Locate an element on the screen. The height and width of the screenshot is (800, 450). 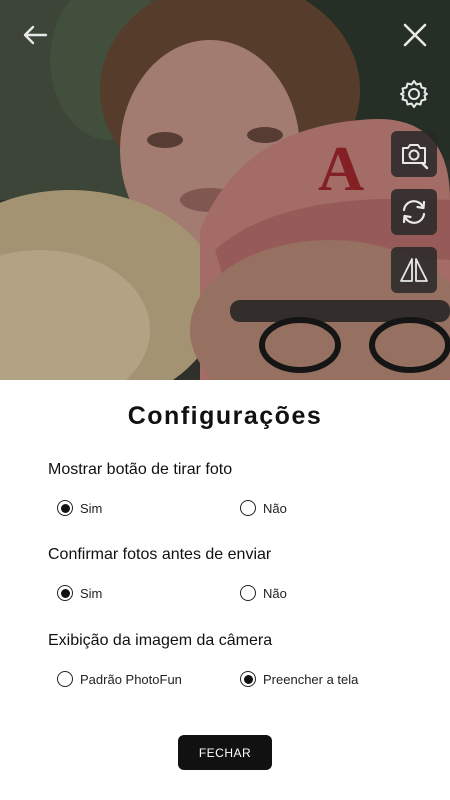
option-label: Preencher a tela is located at coordinates (311, 679).